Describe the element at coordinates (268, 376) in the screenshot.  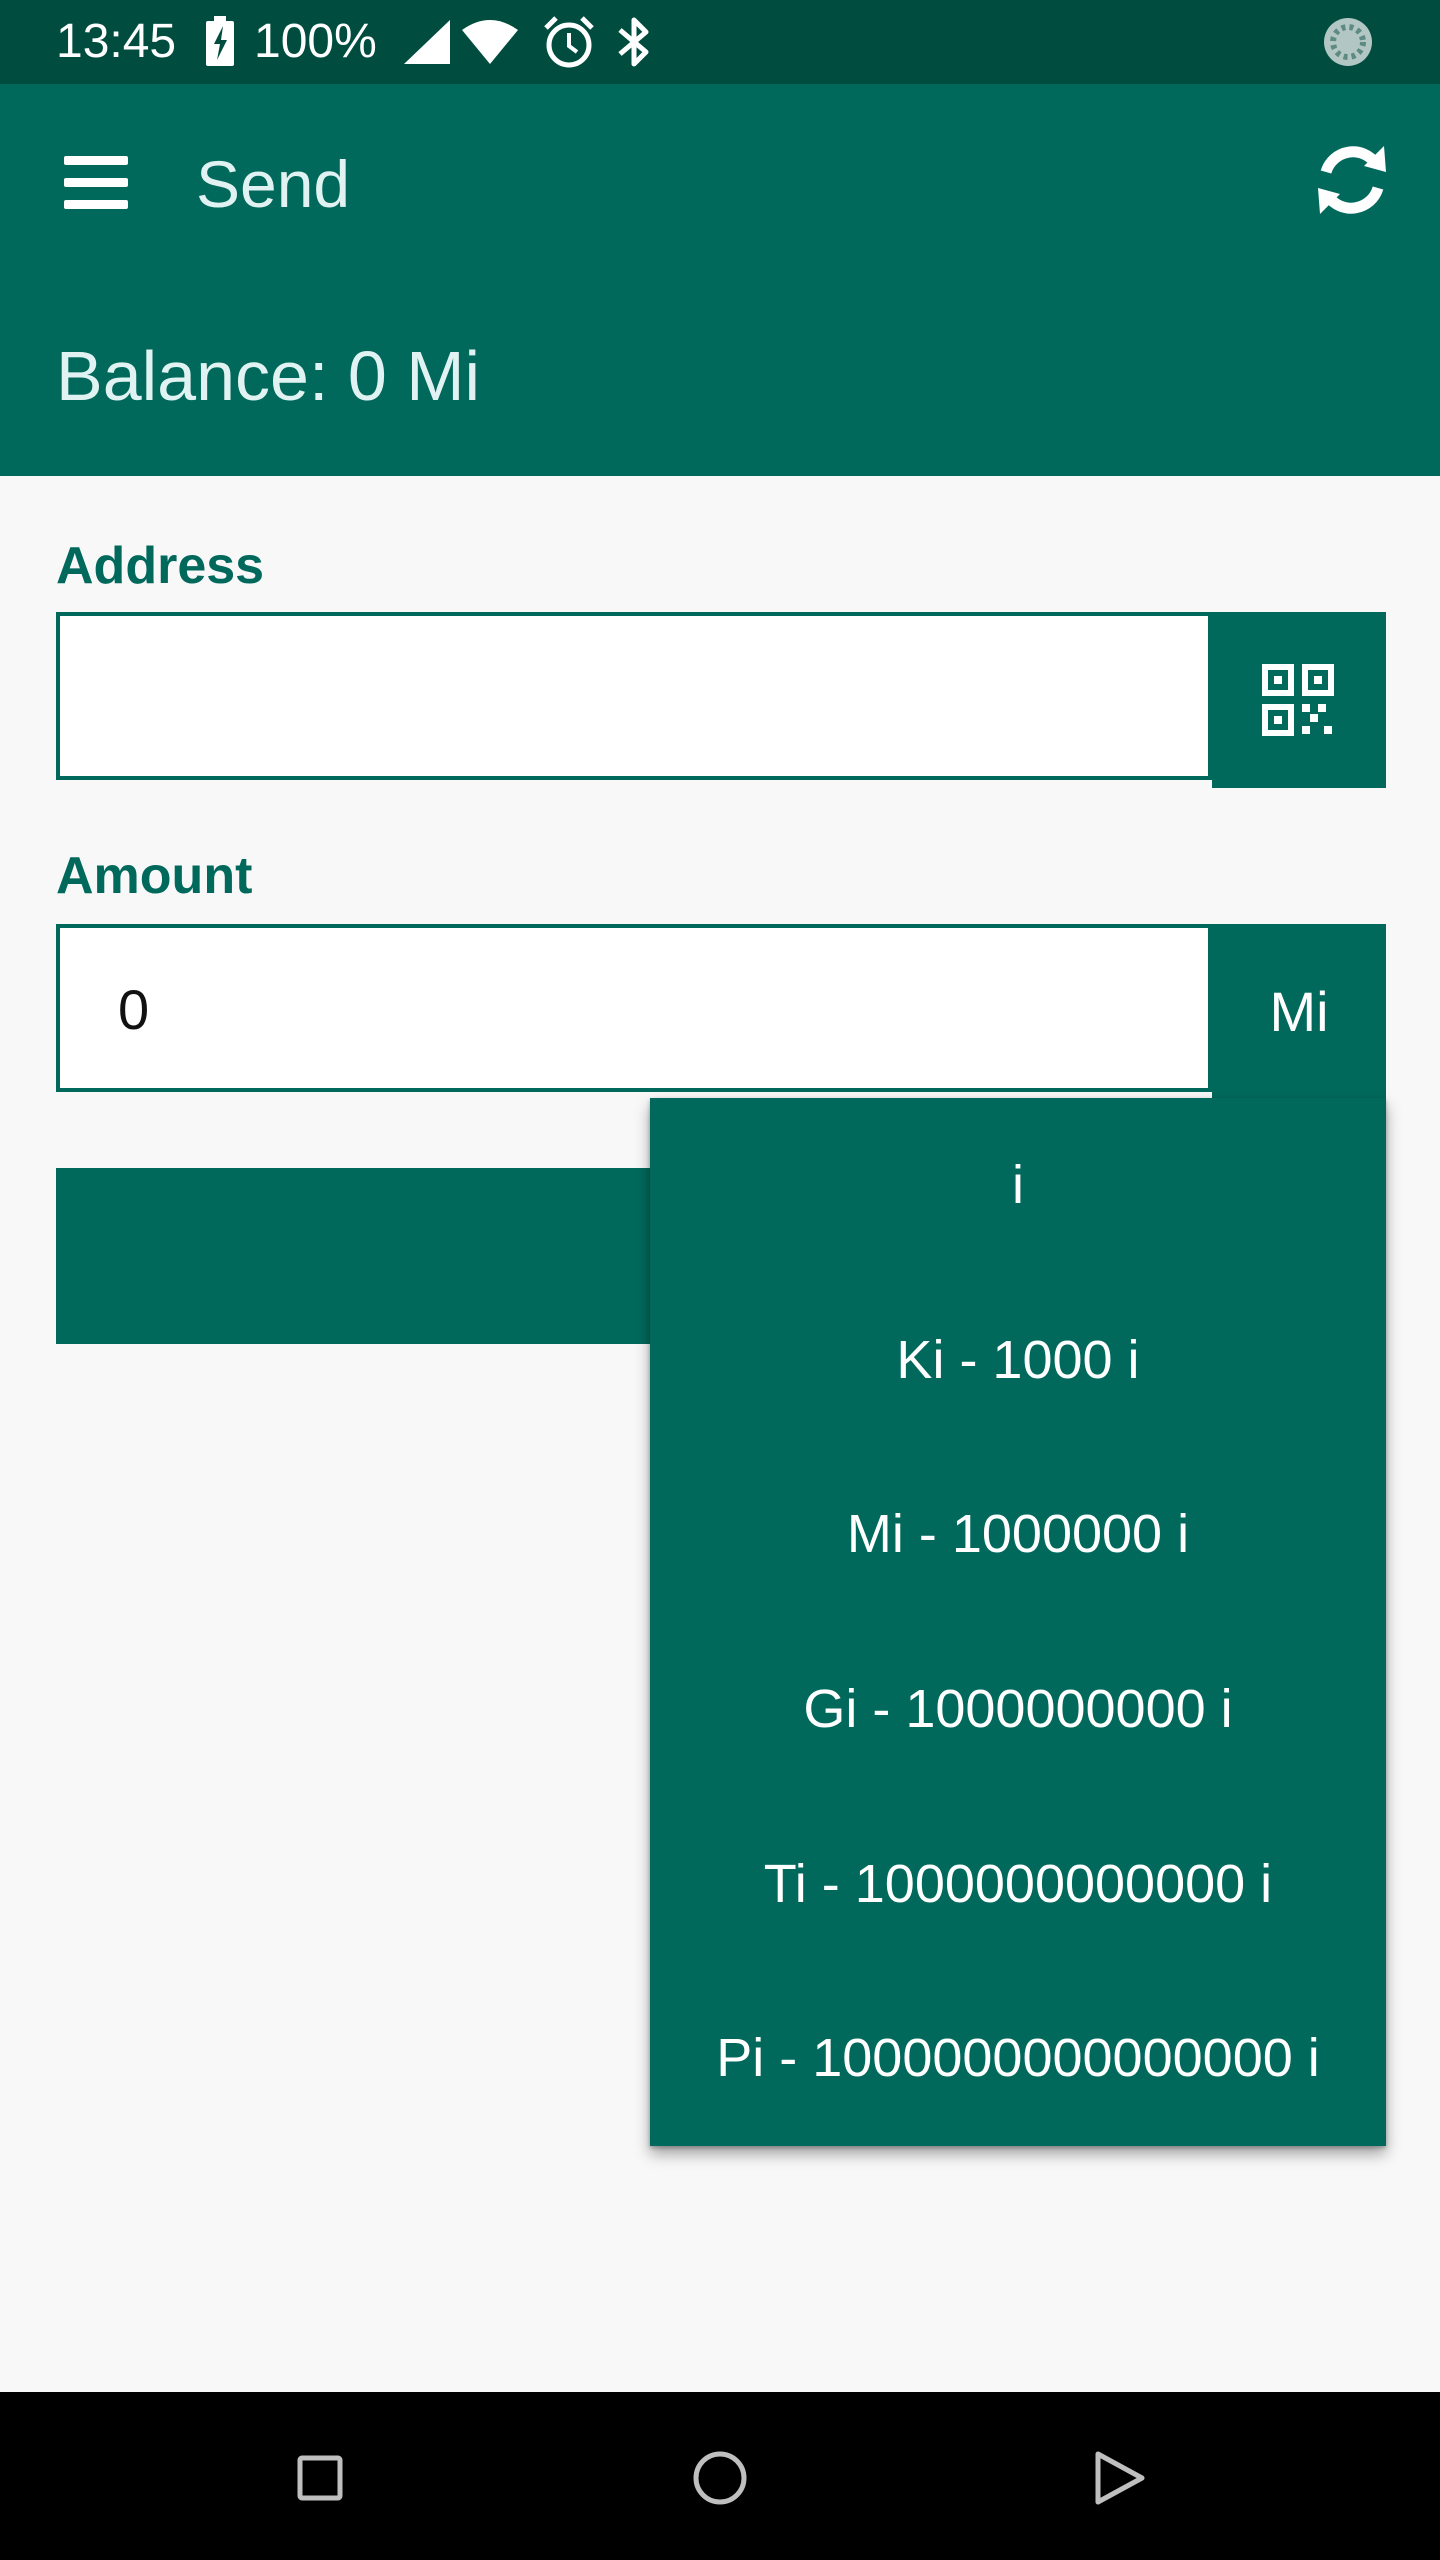
I see `balance-text: Balance: 0 Mi` at that location.